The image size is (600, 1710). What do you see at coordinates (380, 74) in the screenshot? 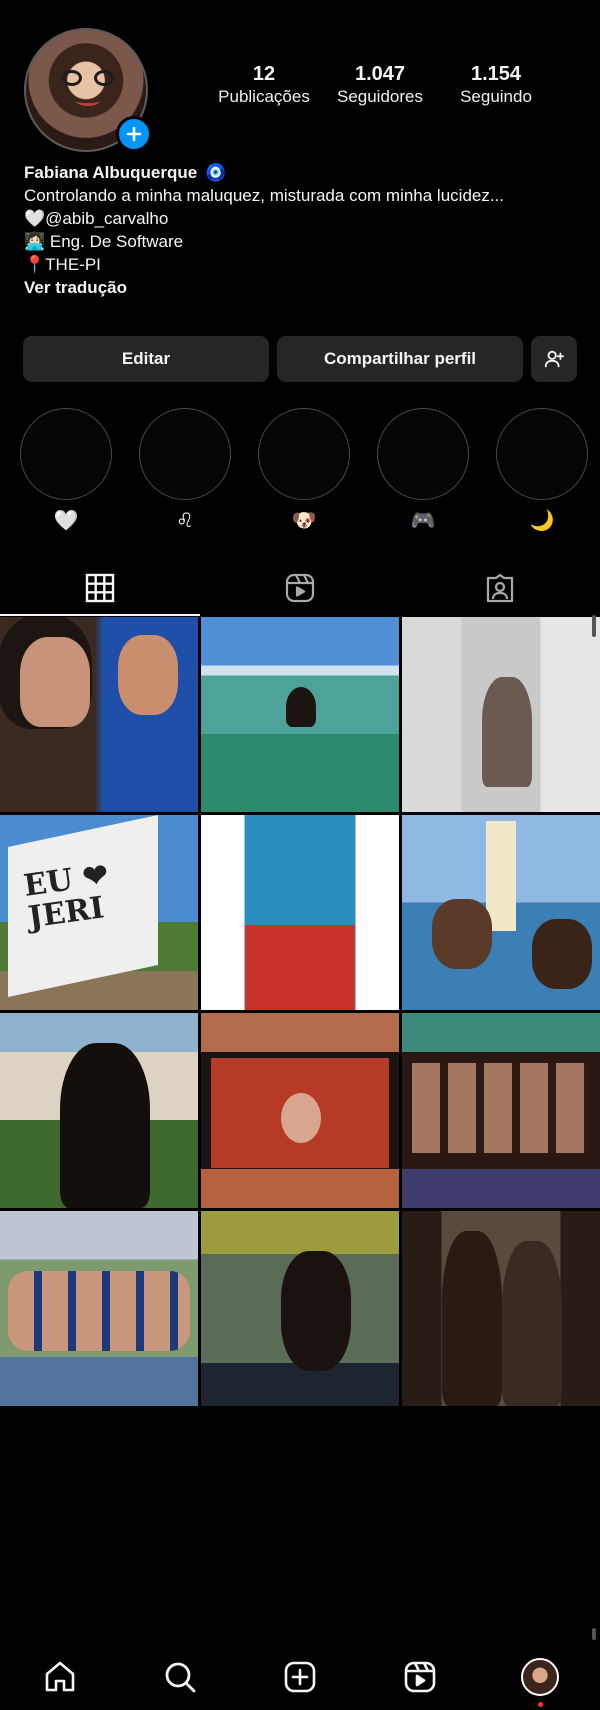
I see `stat-value: 1.047` at bounding box center [380, 74].